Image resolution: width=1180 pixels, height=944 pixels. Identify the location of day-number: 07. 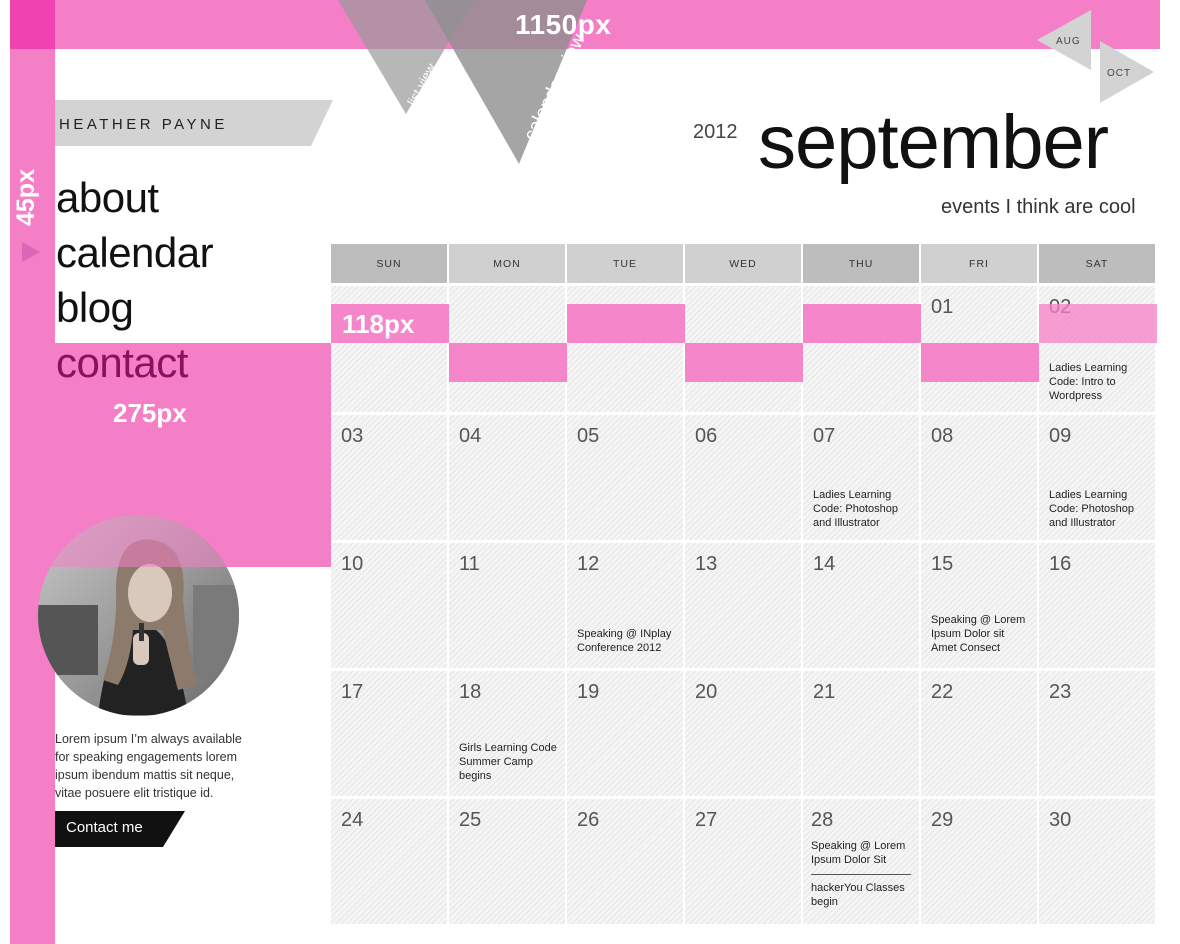
(824, 436).